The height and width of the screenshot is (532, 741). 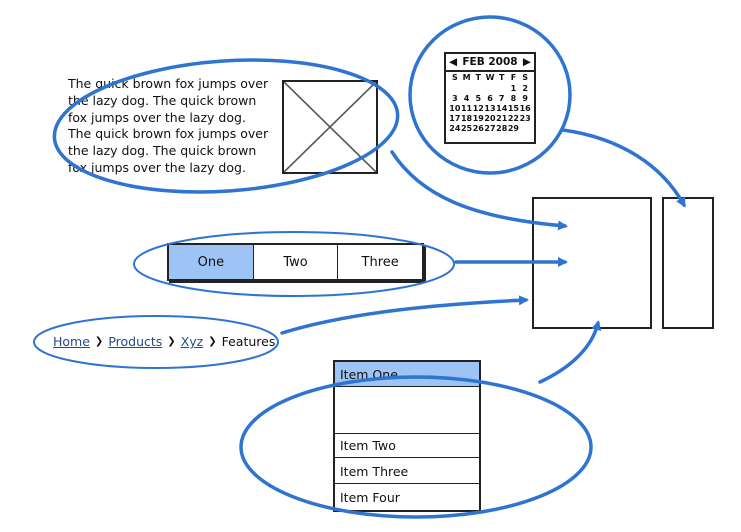 What do you see at coordinates (404, 315) in the screenshot?
I see `arrow-breadcrumb-to-panel` at bounding box center [404, 315].